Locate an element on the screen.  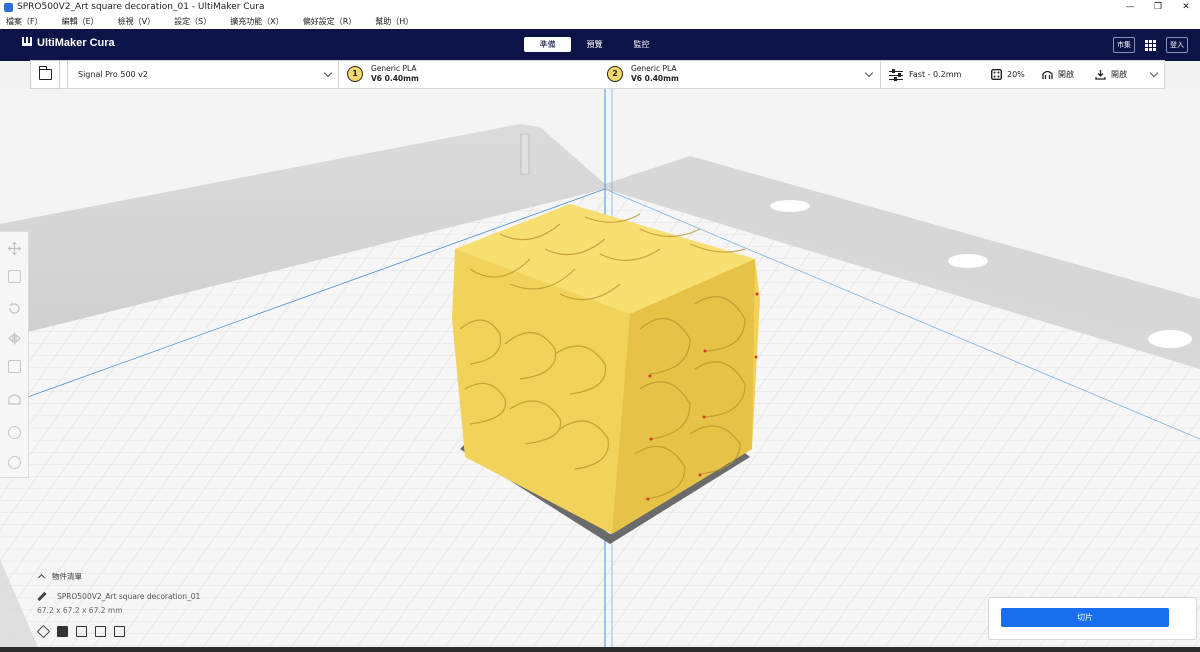
object-name: SPRO500V2_Art square decoration_01 is located at coordinates (129, 596).